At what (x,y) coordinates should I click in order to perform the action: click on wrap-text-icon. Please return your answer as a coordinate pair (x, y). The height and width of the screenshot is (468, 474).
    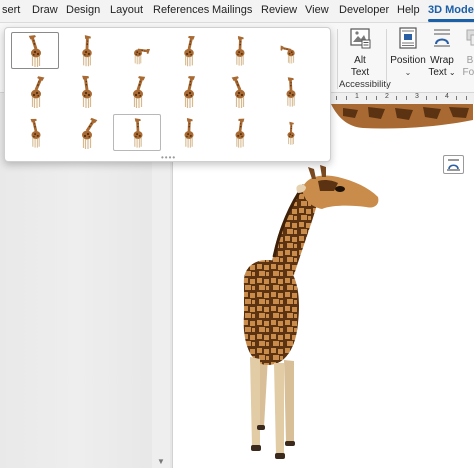
    Looking at the image, I should click on (442, 38).